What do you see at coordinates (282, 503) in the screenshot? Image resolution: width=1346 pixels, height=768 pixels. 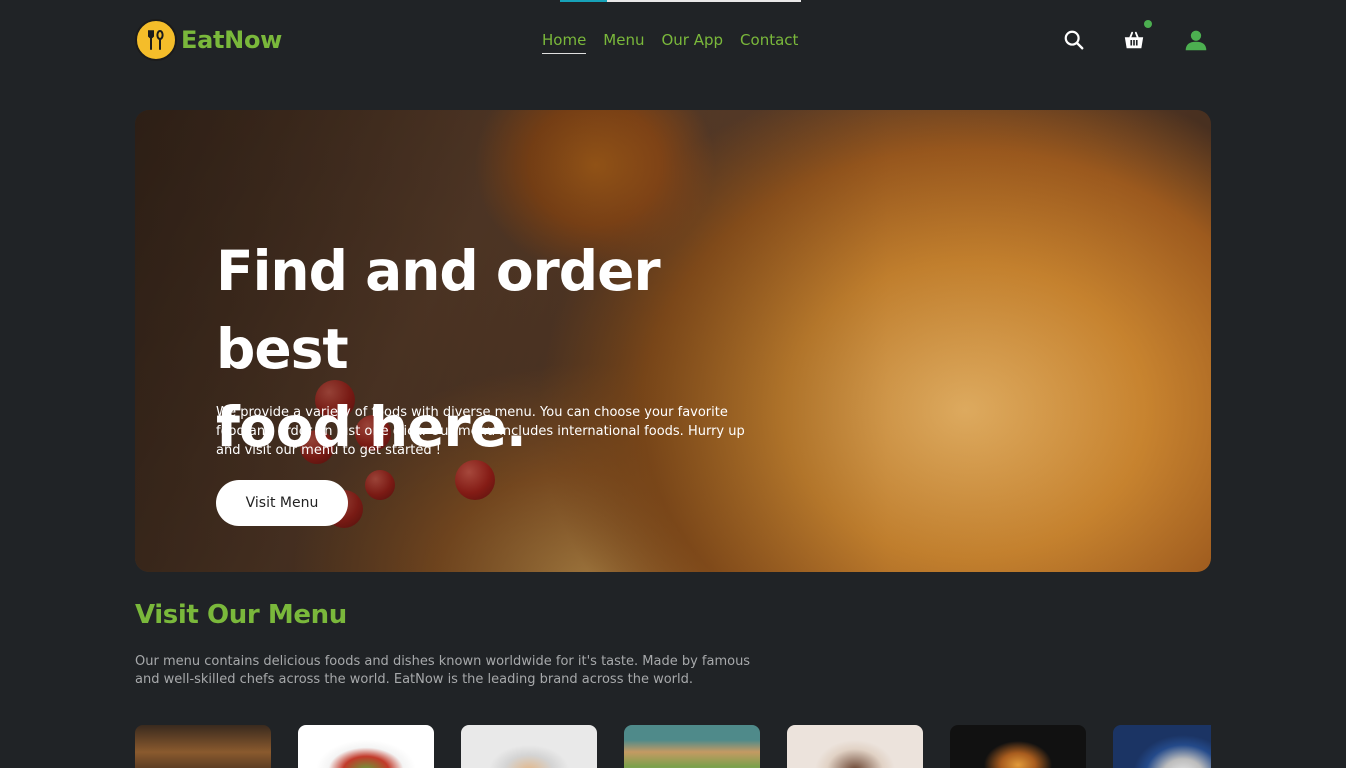 I see `visit-menu-button: Visit Menu` at bounding box center [282, 503].